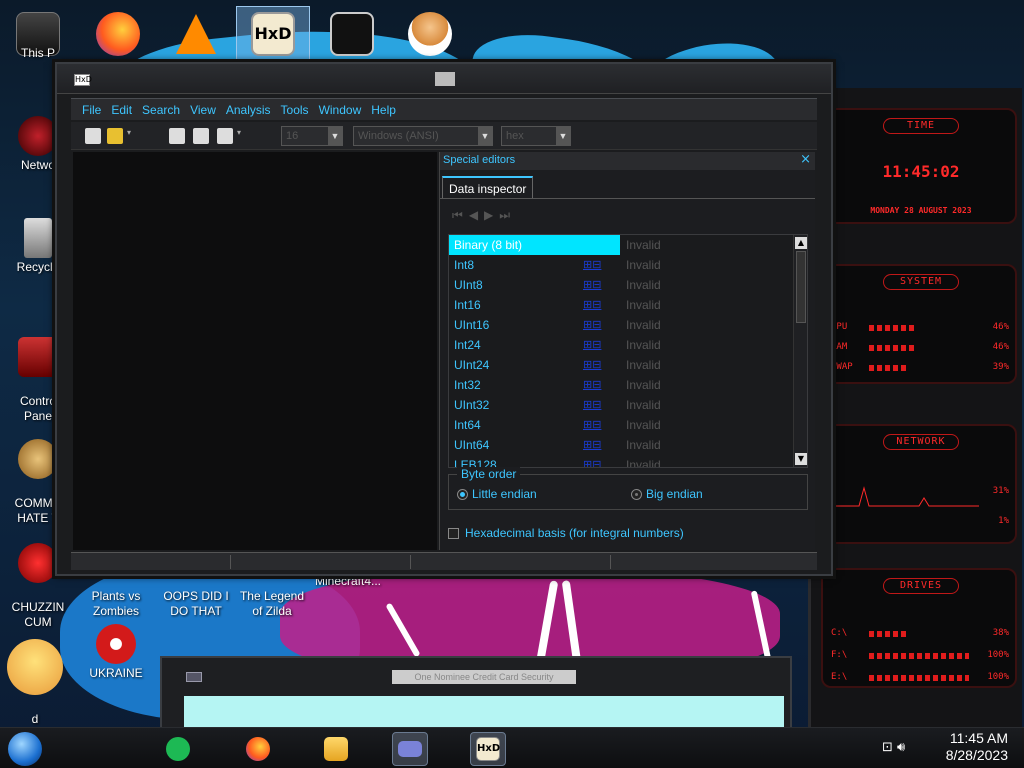 The image size is (1024, 768). I want to click on bytes-per-row-select: 16 ▼, so click(312, 136).